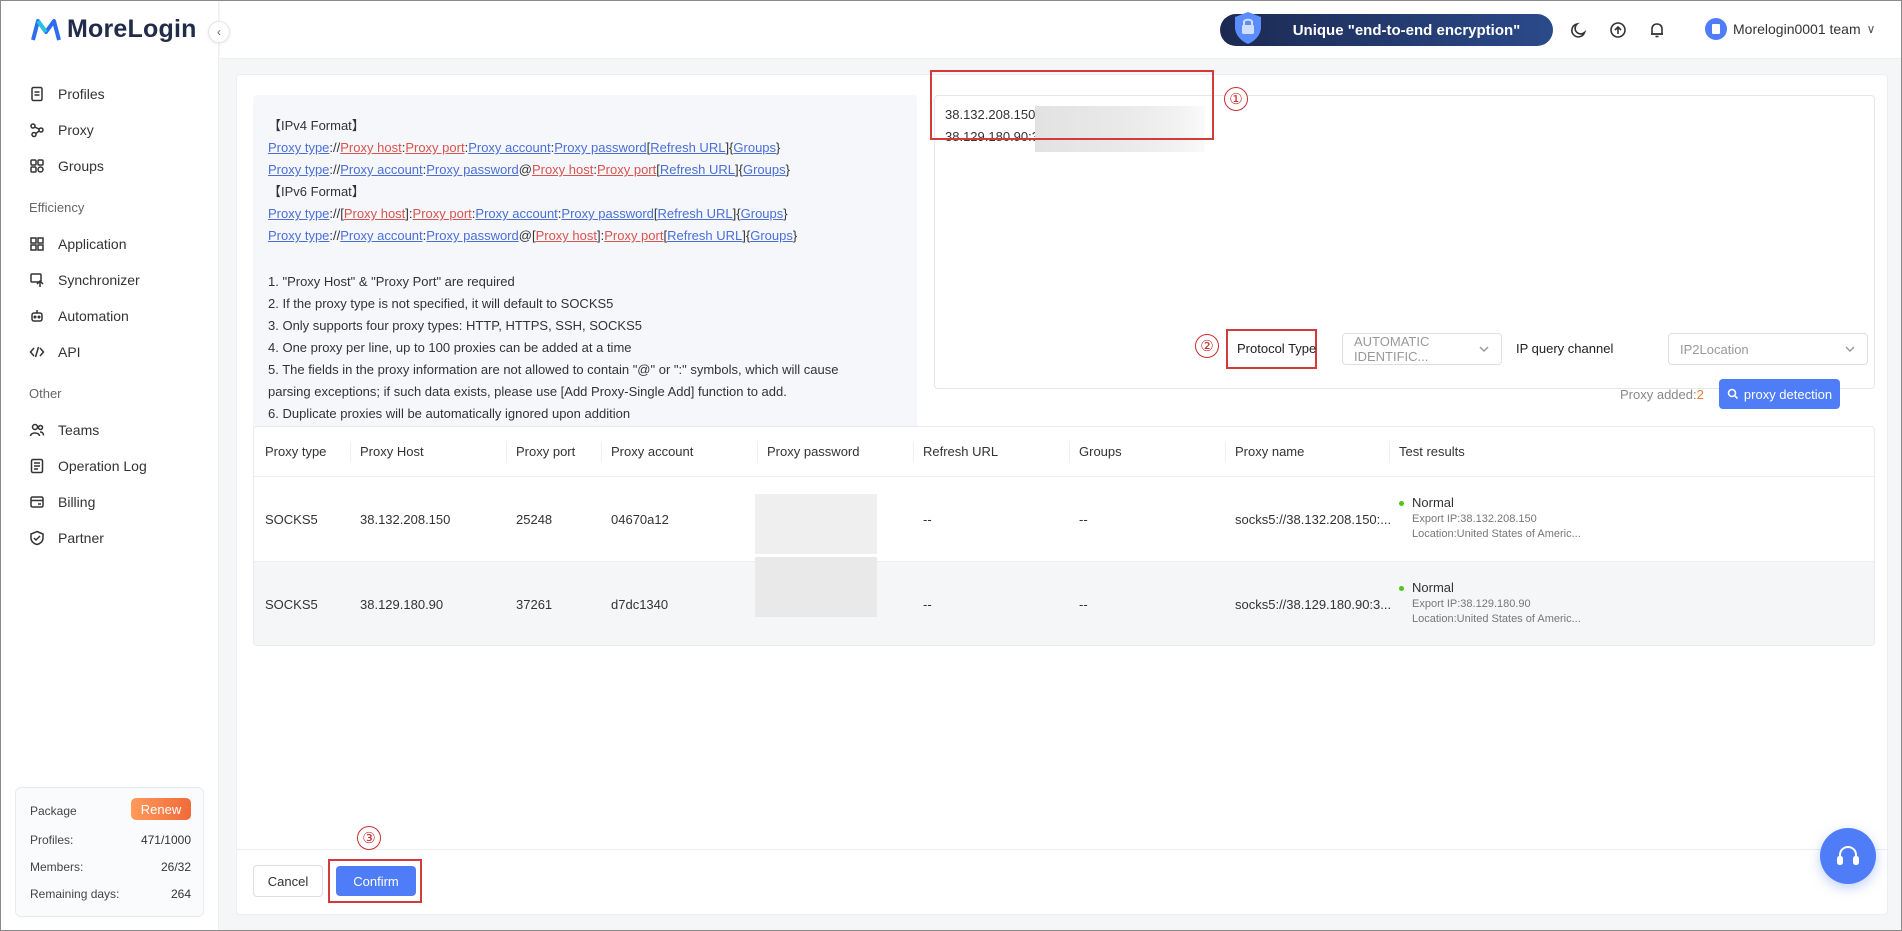 The width and height of the screenshot is (1902, 931). What do you see at coordinates (79, 430) in the screenshot?
I see `sidebar-item-label: Teams` at bounding box center [79, 430].